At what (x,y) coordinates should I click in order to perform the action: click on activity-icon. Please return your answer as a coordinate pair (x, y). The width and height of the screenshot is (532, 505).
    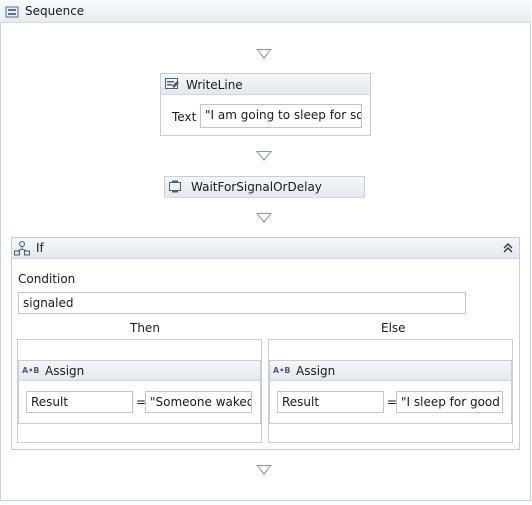
    Looking at the image, I should click on (175, 186).